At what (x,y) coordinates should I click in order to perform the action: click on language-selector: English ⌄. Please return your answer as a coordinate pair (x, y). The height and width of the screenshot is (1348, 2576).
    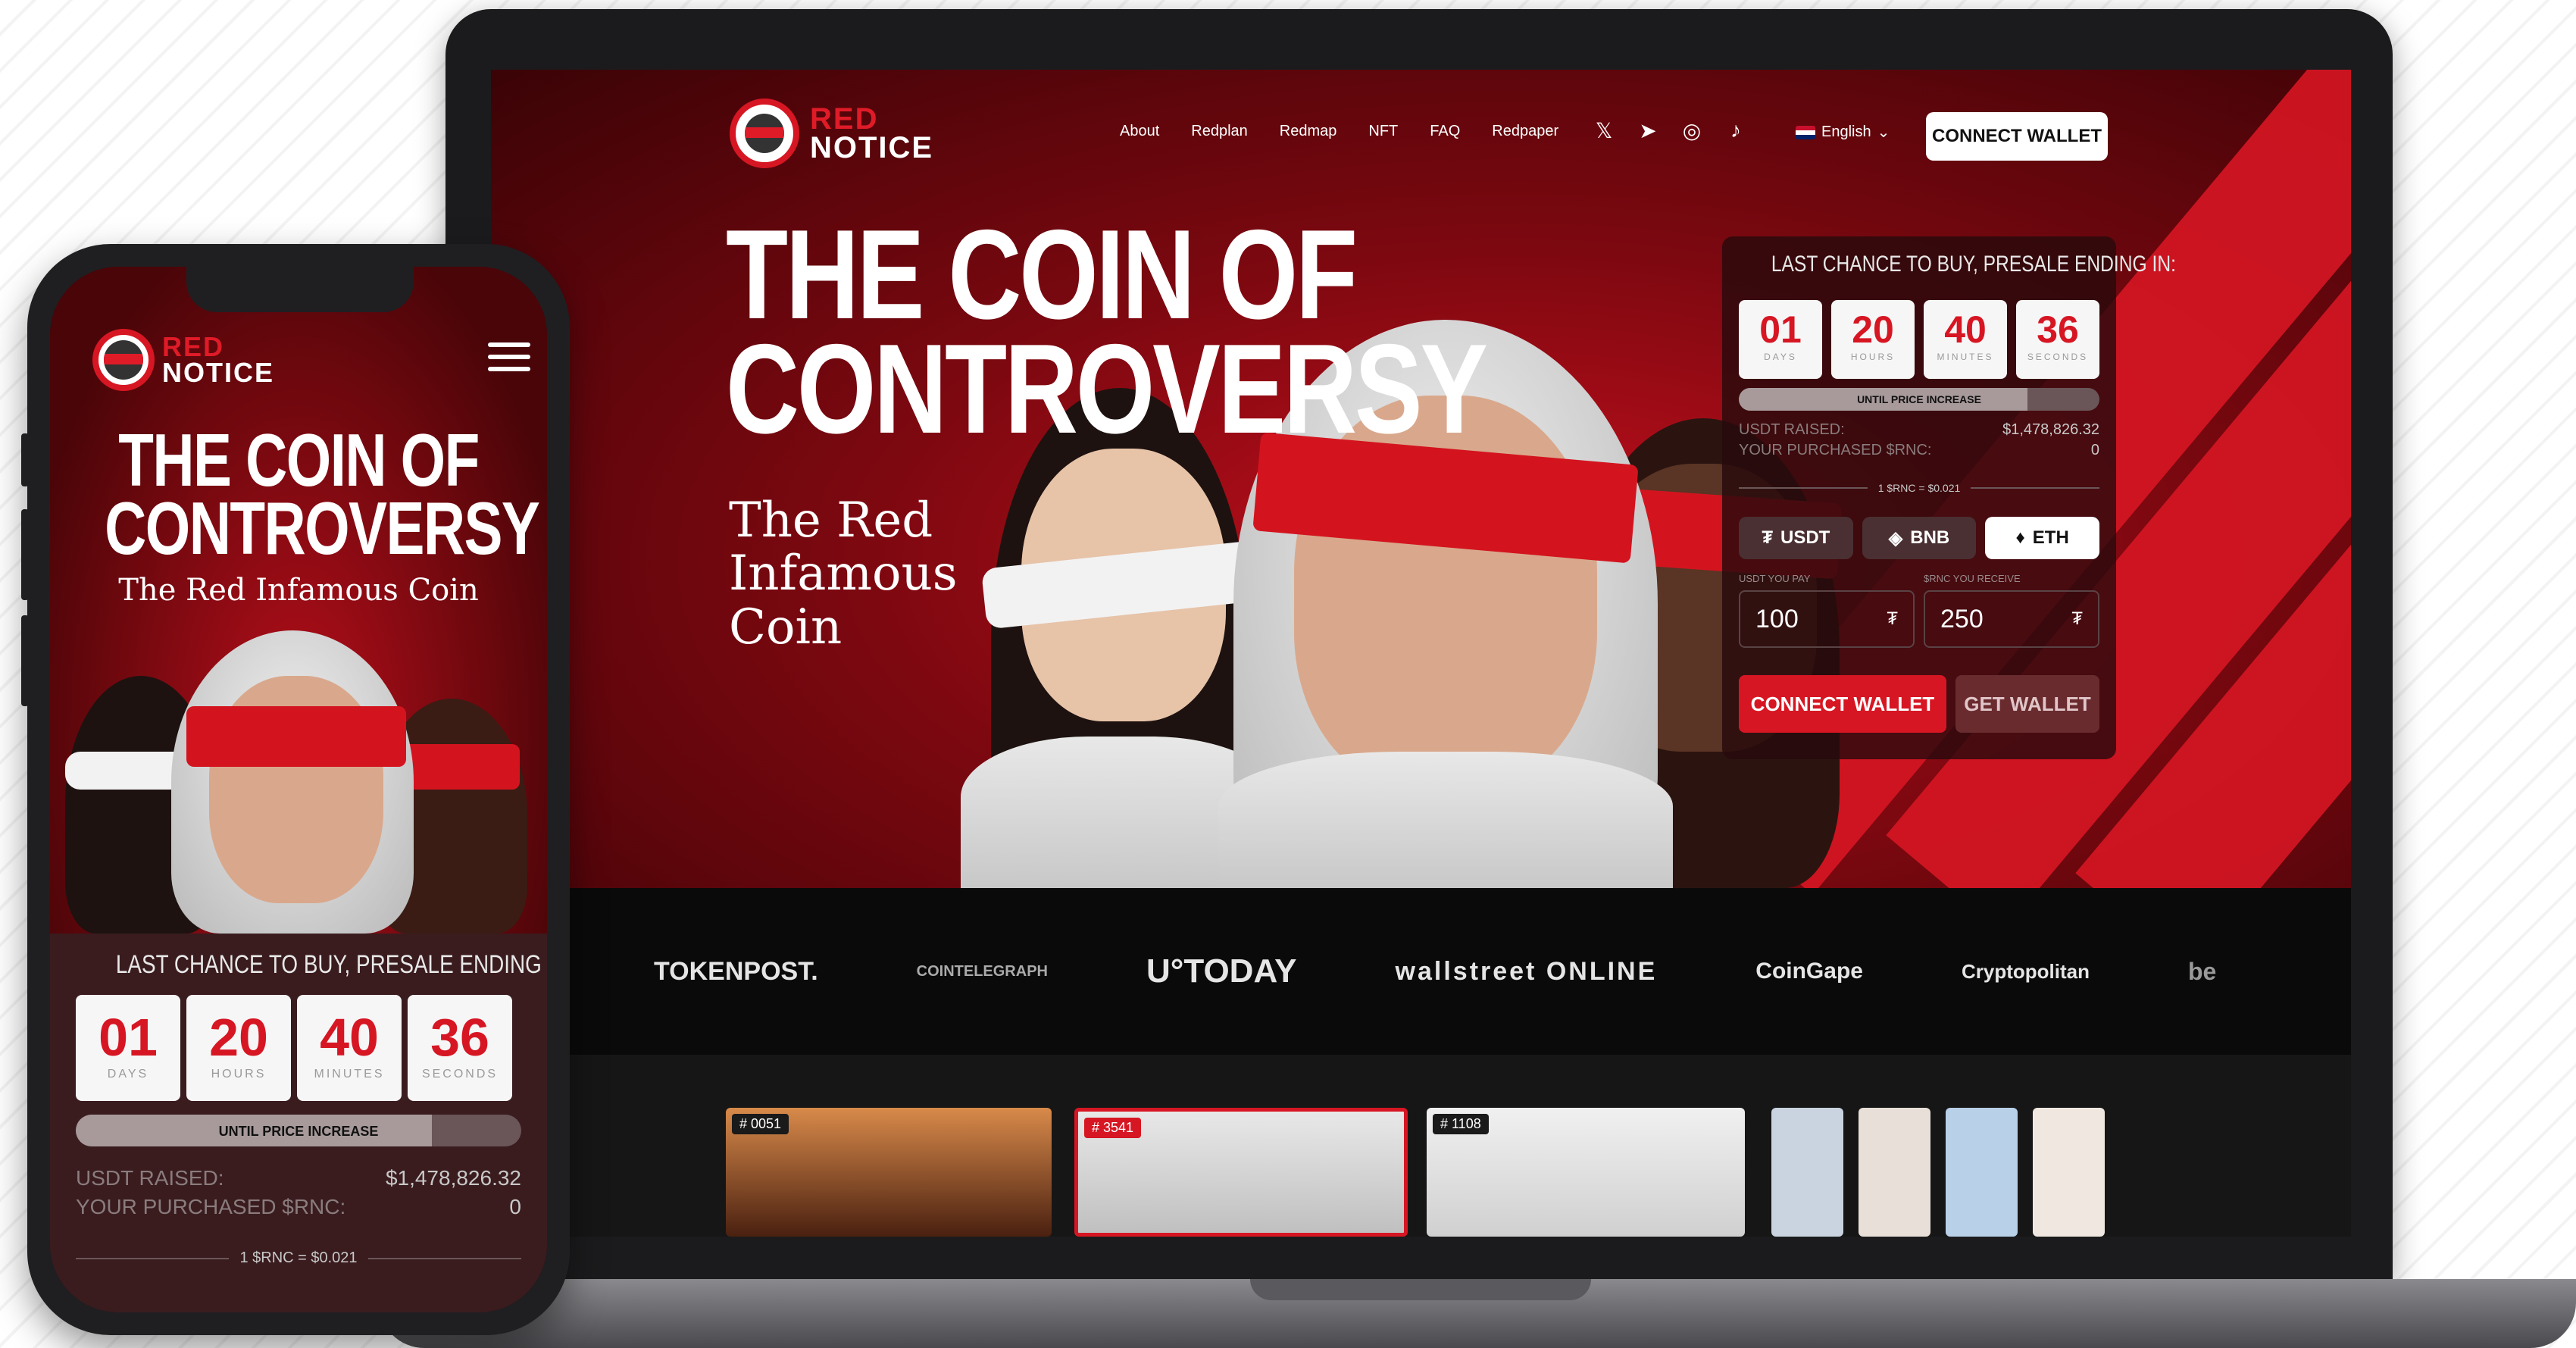
    Looking at the image, I should click on (1843, 132).